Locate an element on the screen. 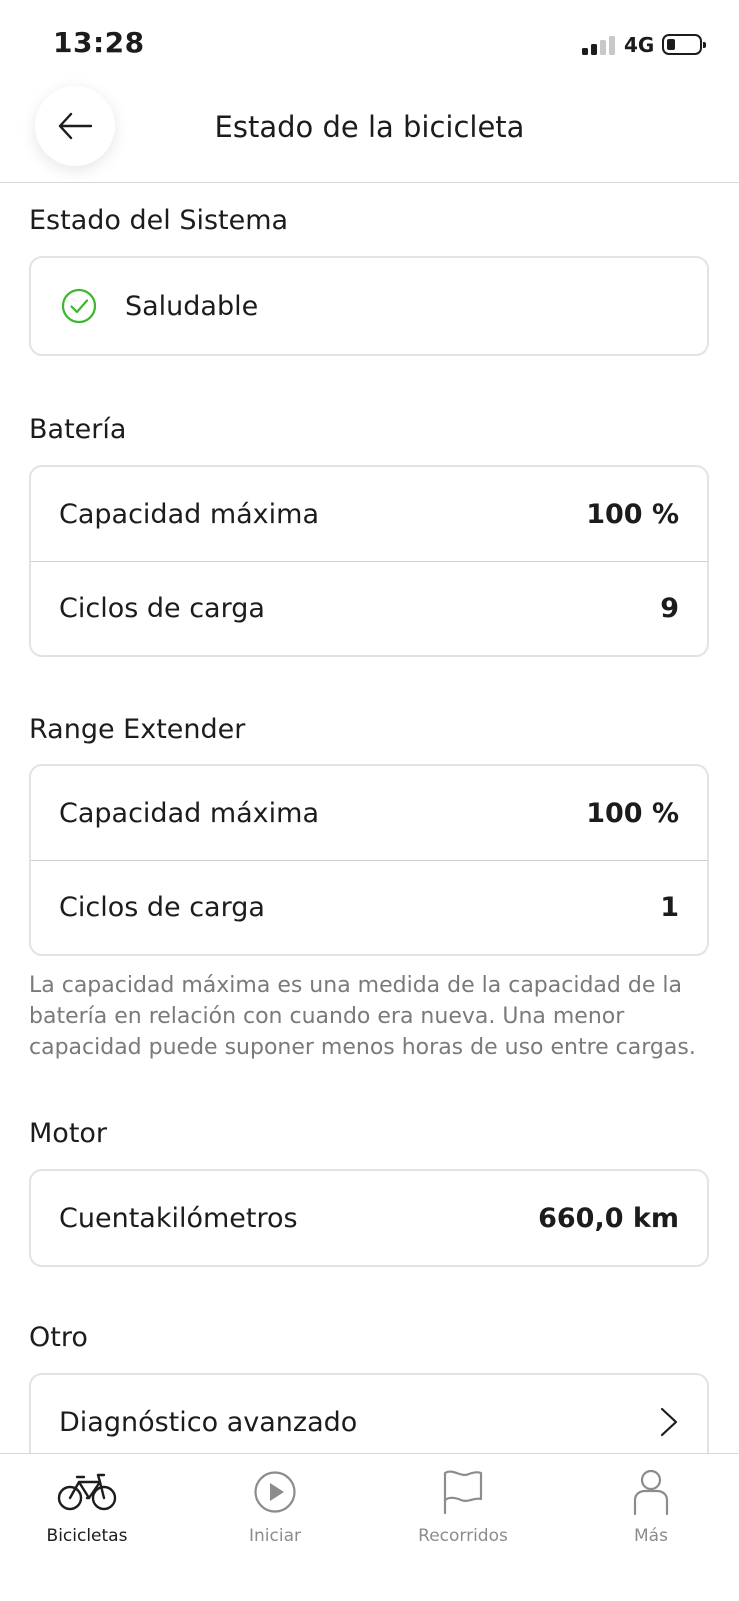 This screenshot has height=1601, width=739. row-value: 660,0 km is located at coordinates (608, 1218).